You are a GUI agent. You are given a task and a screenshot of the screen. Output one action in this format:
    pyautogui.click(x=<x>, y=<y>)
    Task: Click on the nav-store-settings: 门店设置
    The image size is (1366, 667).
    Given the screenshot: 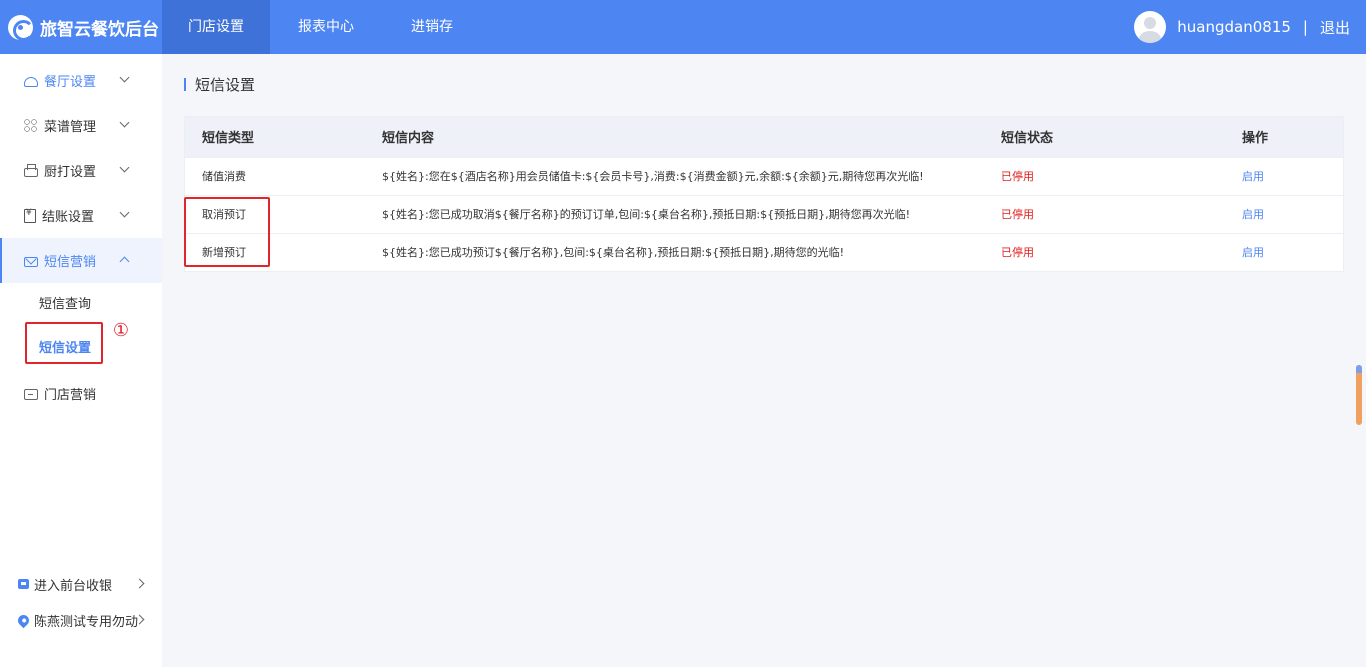 What is the action you would take?
    pyautogui.click(x=216, y=27)
    